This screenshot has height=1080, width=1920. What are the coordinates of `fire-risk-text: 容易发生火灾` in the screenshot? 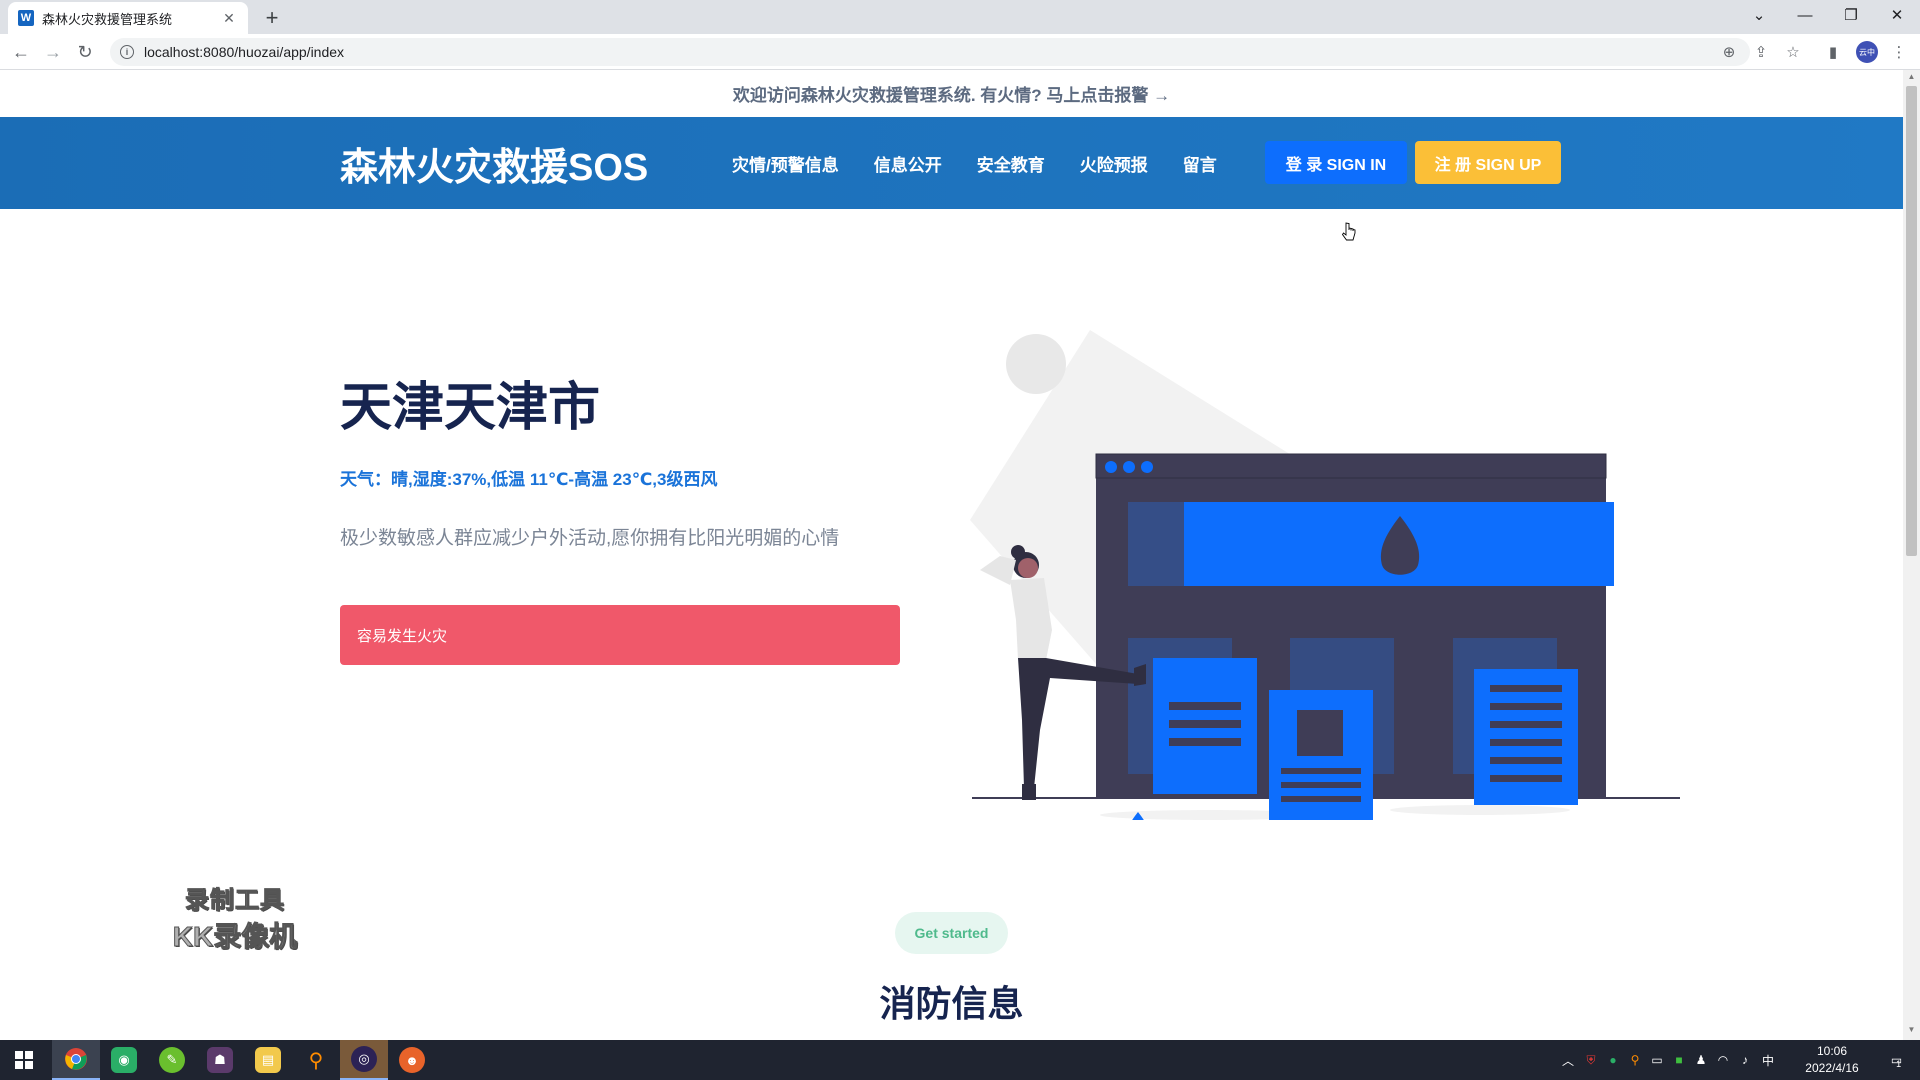 It's located at (402, 636).